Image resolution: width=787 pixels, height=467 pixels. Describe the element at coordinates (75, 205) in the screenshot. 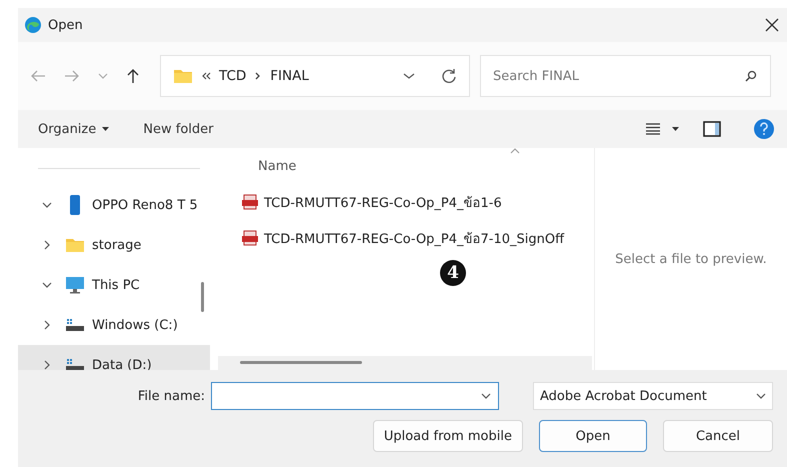

I see `phone-icon` at that location.